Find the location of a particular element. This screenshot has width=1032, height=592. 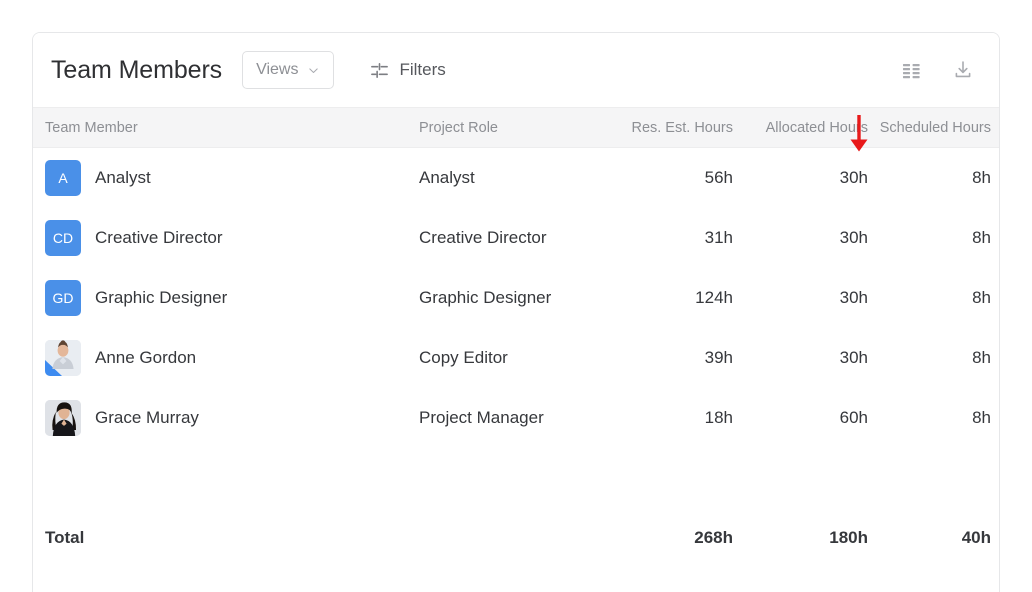

grid-columns-view-button is located at coordinates (911, 70).